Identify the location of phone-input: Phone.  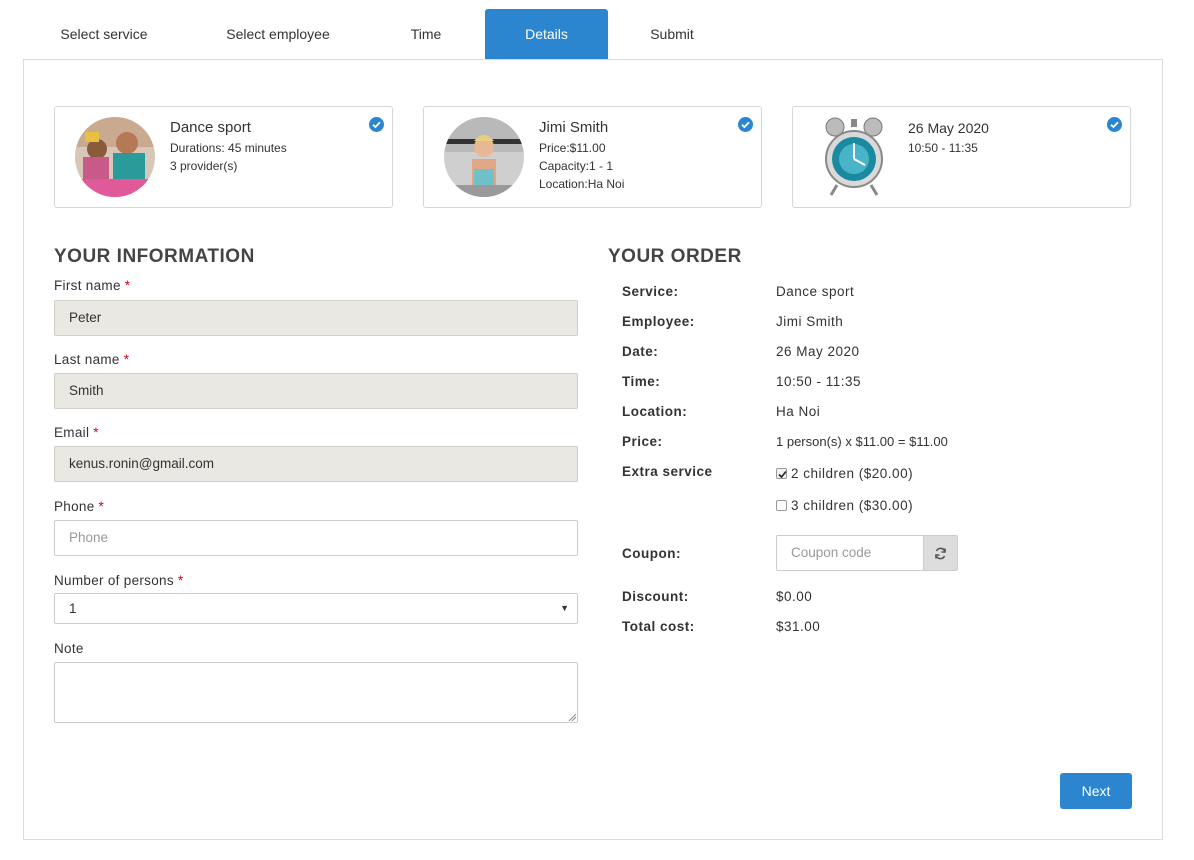
(316, 538).